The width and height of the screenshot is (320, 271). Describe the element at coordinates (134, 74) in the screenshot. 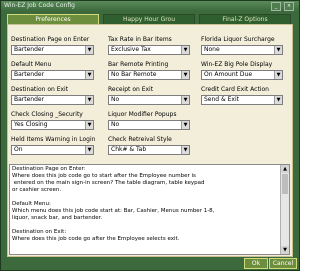

I see `dropdown-value: No Bar Remote` at that location.